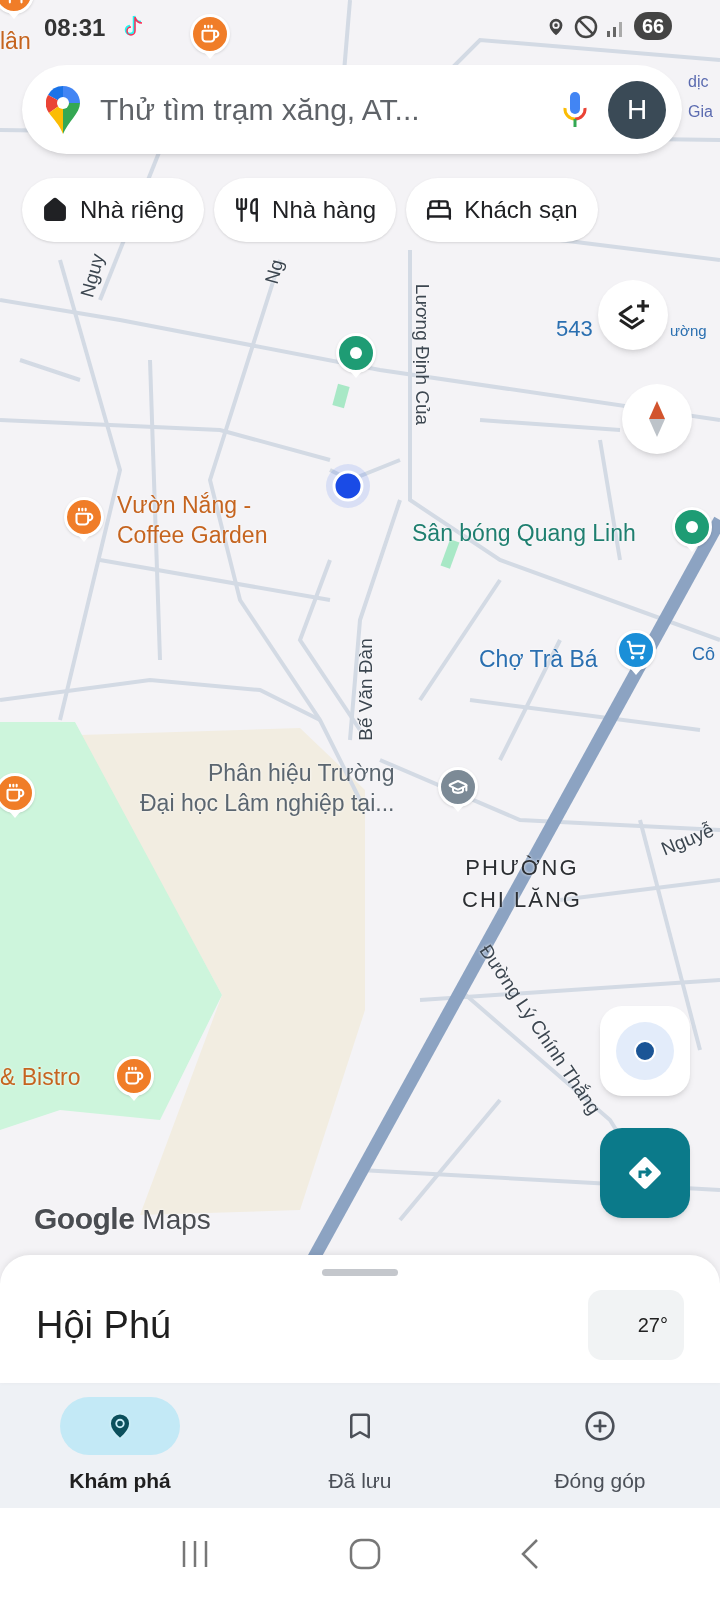 The height and width of the screenshot is (1600, 720). What do you see at coordinates (122, 1219) in the screenshot?
I see `google-maps-wordmark: Google Maps` at bounding box center [122, 1219].